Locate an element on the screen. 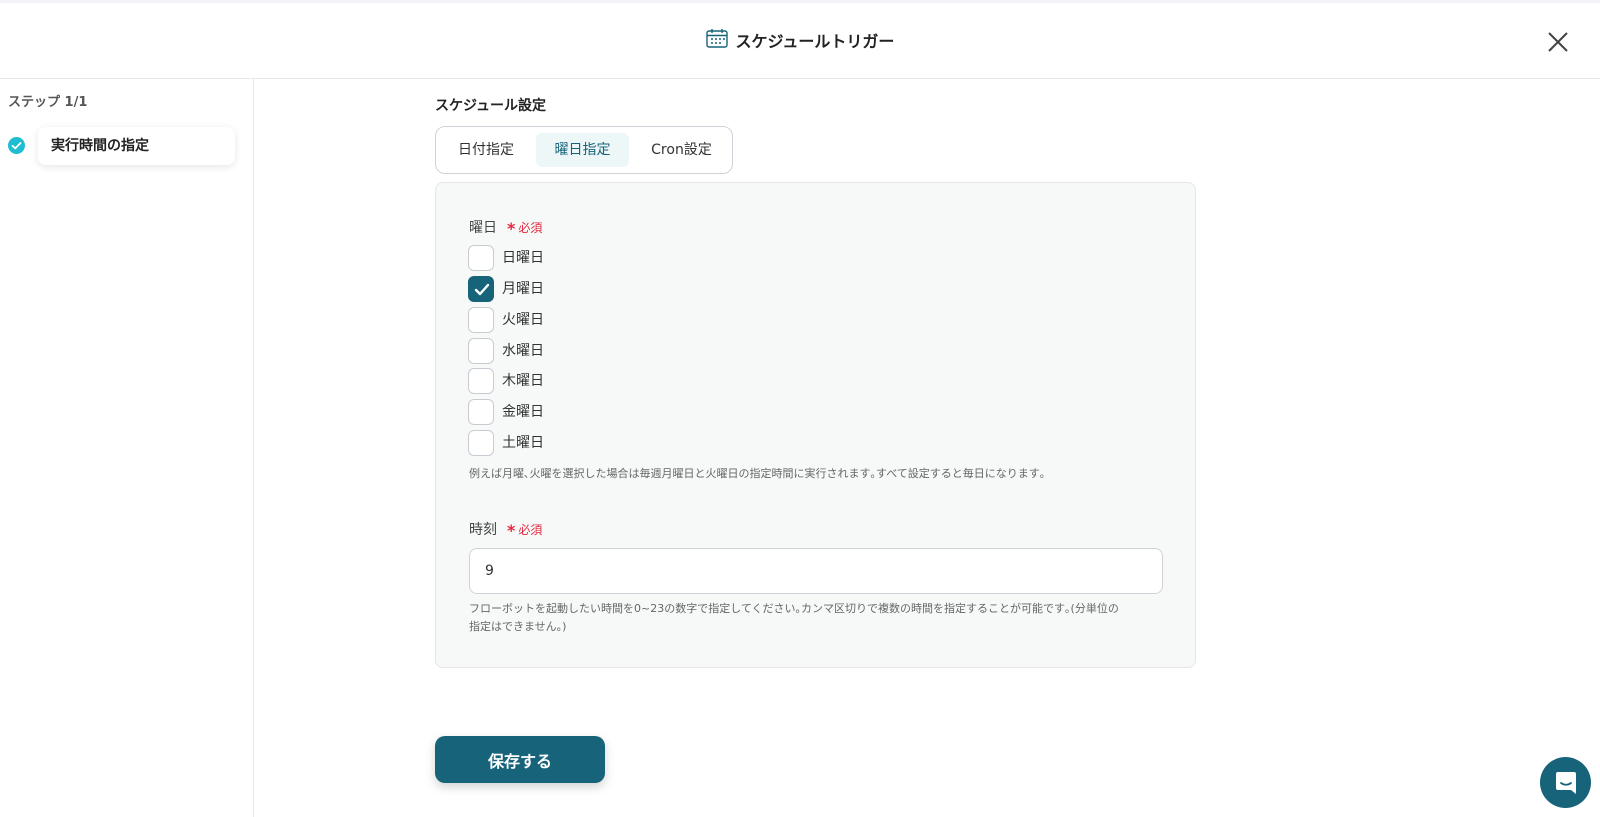 This screenshot has height=817, width=1600. checkbox-label: 月曜日 is located at coordinates (523, 289).